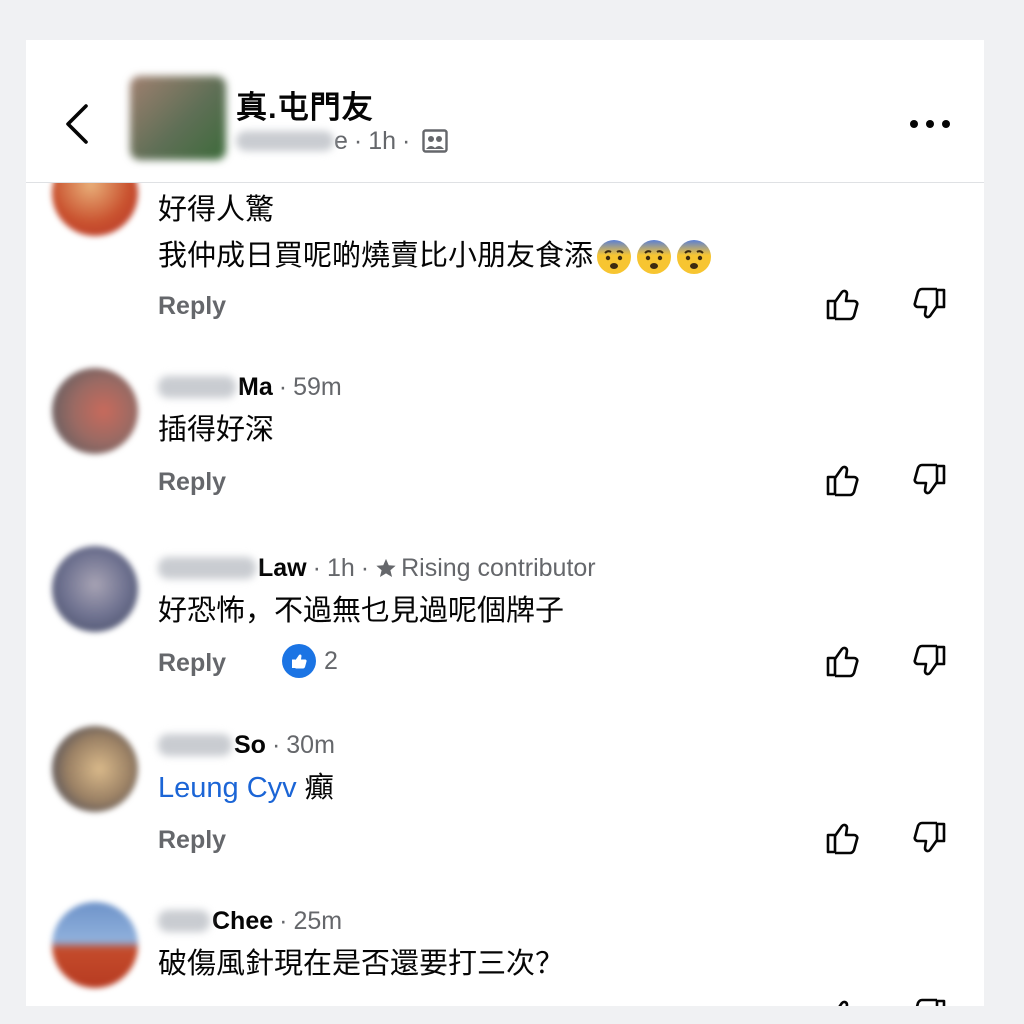 This screenshot has height=1024, width=1024. What do you see at coordinates (331, 660) in the screenshot?
I see `like-count-value: 2` at bounding box center [331, 660].